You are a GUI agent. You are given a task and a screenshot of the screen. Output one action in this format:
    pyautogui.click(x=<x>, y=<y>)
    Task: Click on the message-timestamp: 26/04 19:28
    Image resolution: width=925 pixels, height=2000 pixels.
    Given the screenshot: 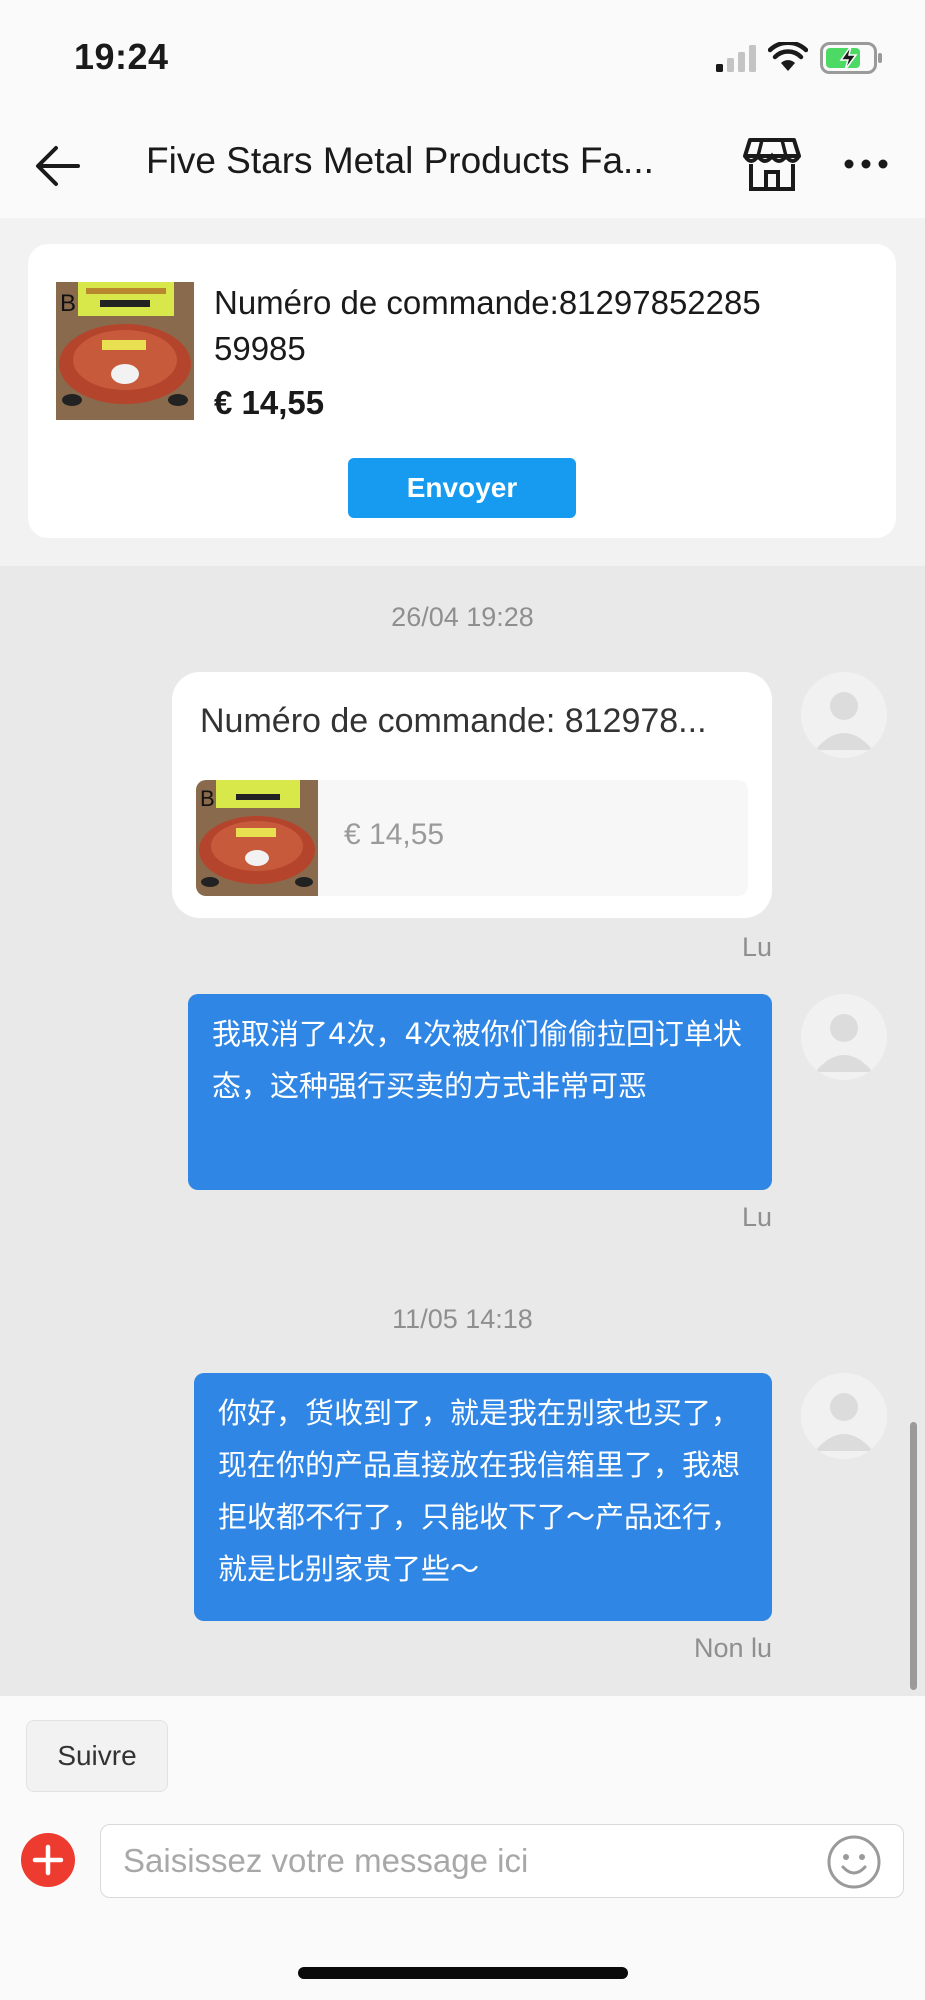 What is the action you would take?
    pyautogui.click(x=462, y=617)
    